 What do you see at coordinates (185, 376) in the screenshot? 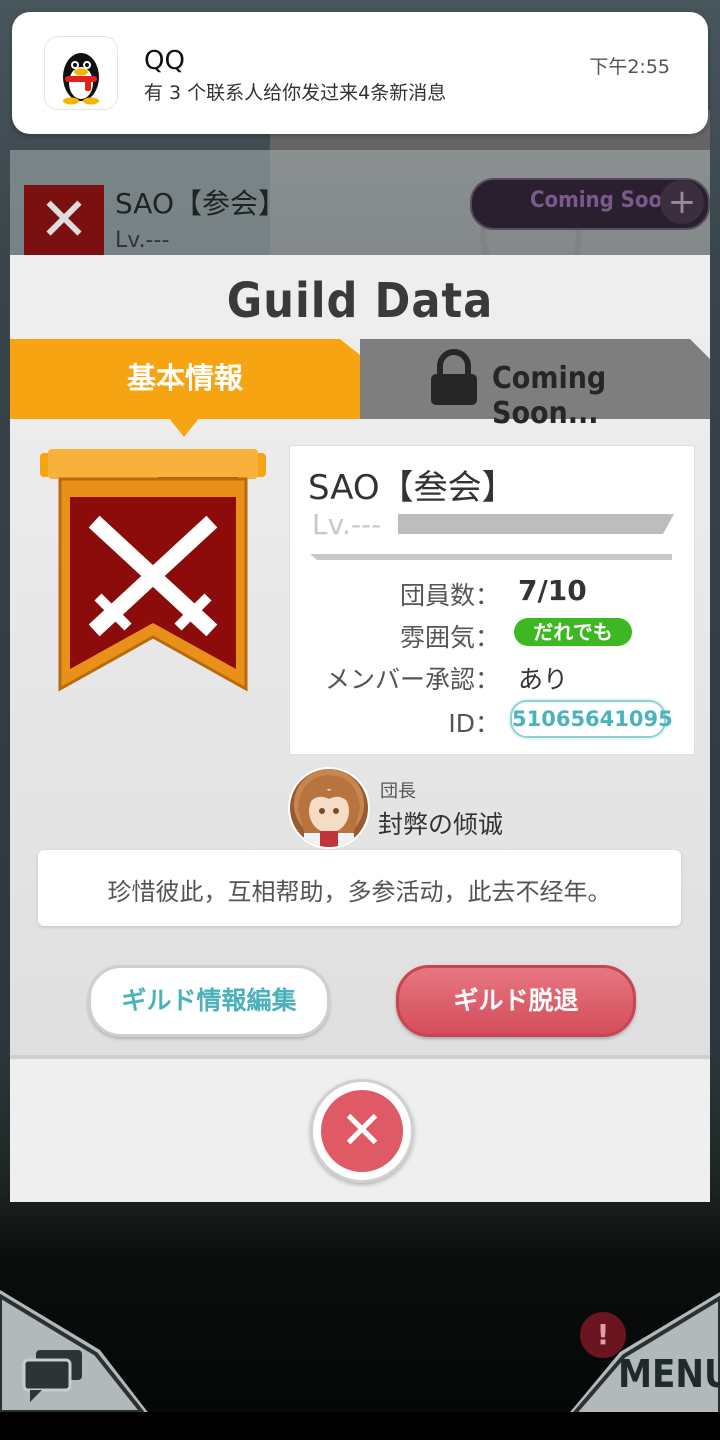
I see `tab-basic-info-label: 基本情報` at bounding box center [185, 376].